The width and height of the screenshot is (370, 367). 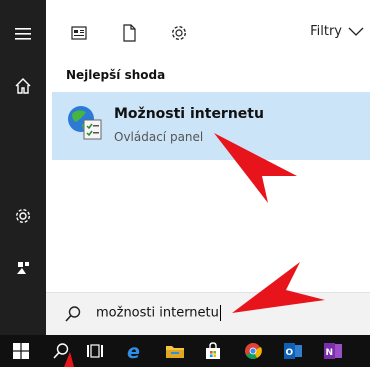 I want to click on arrow-to-search, so click(x=278, y=287).